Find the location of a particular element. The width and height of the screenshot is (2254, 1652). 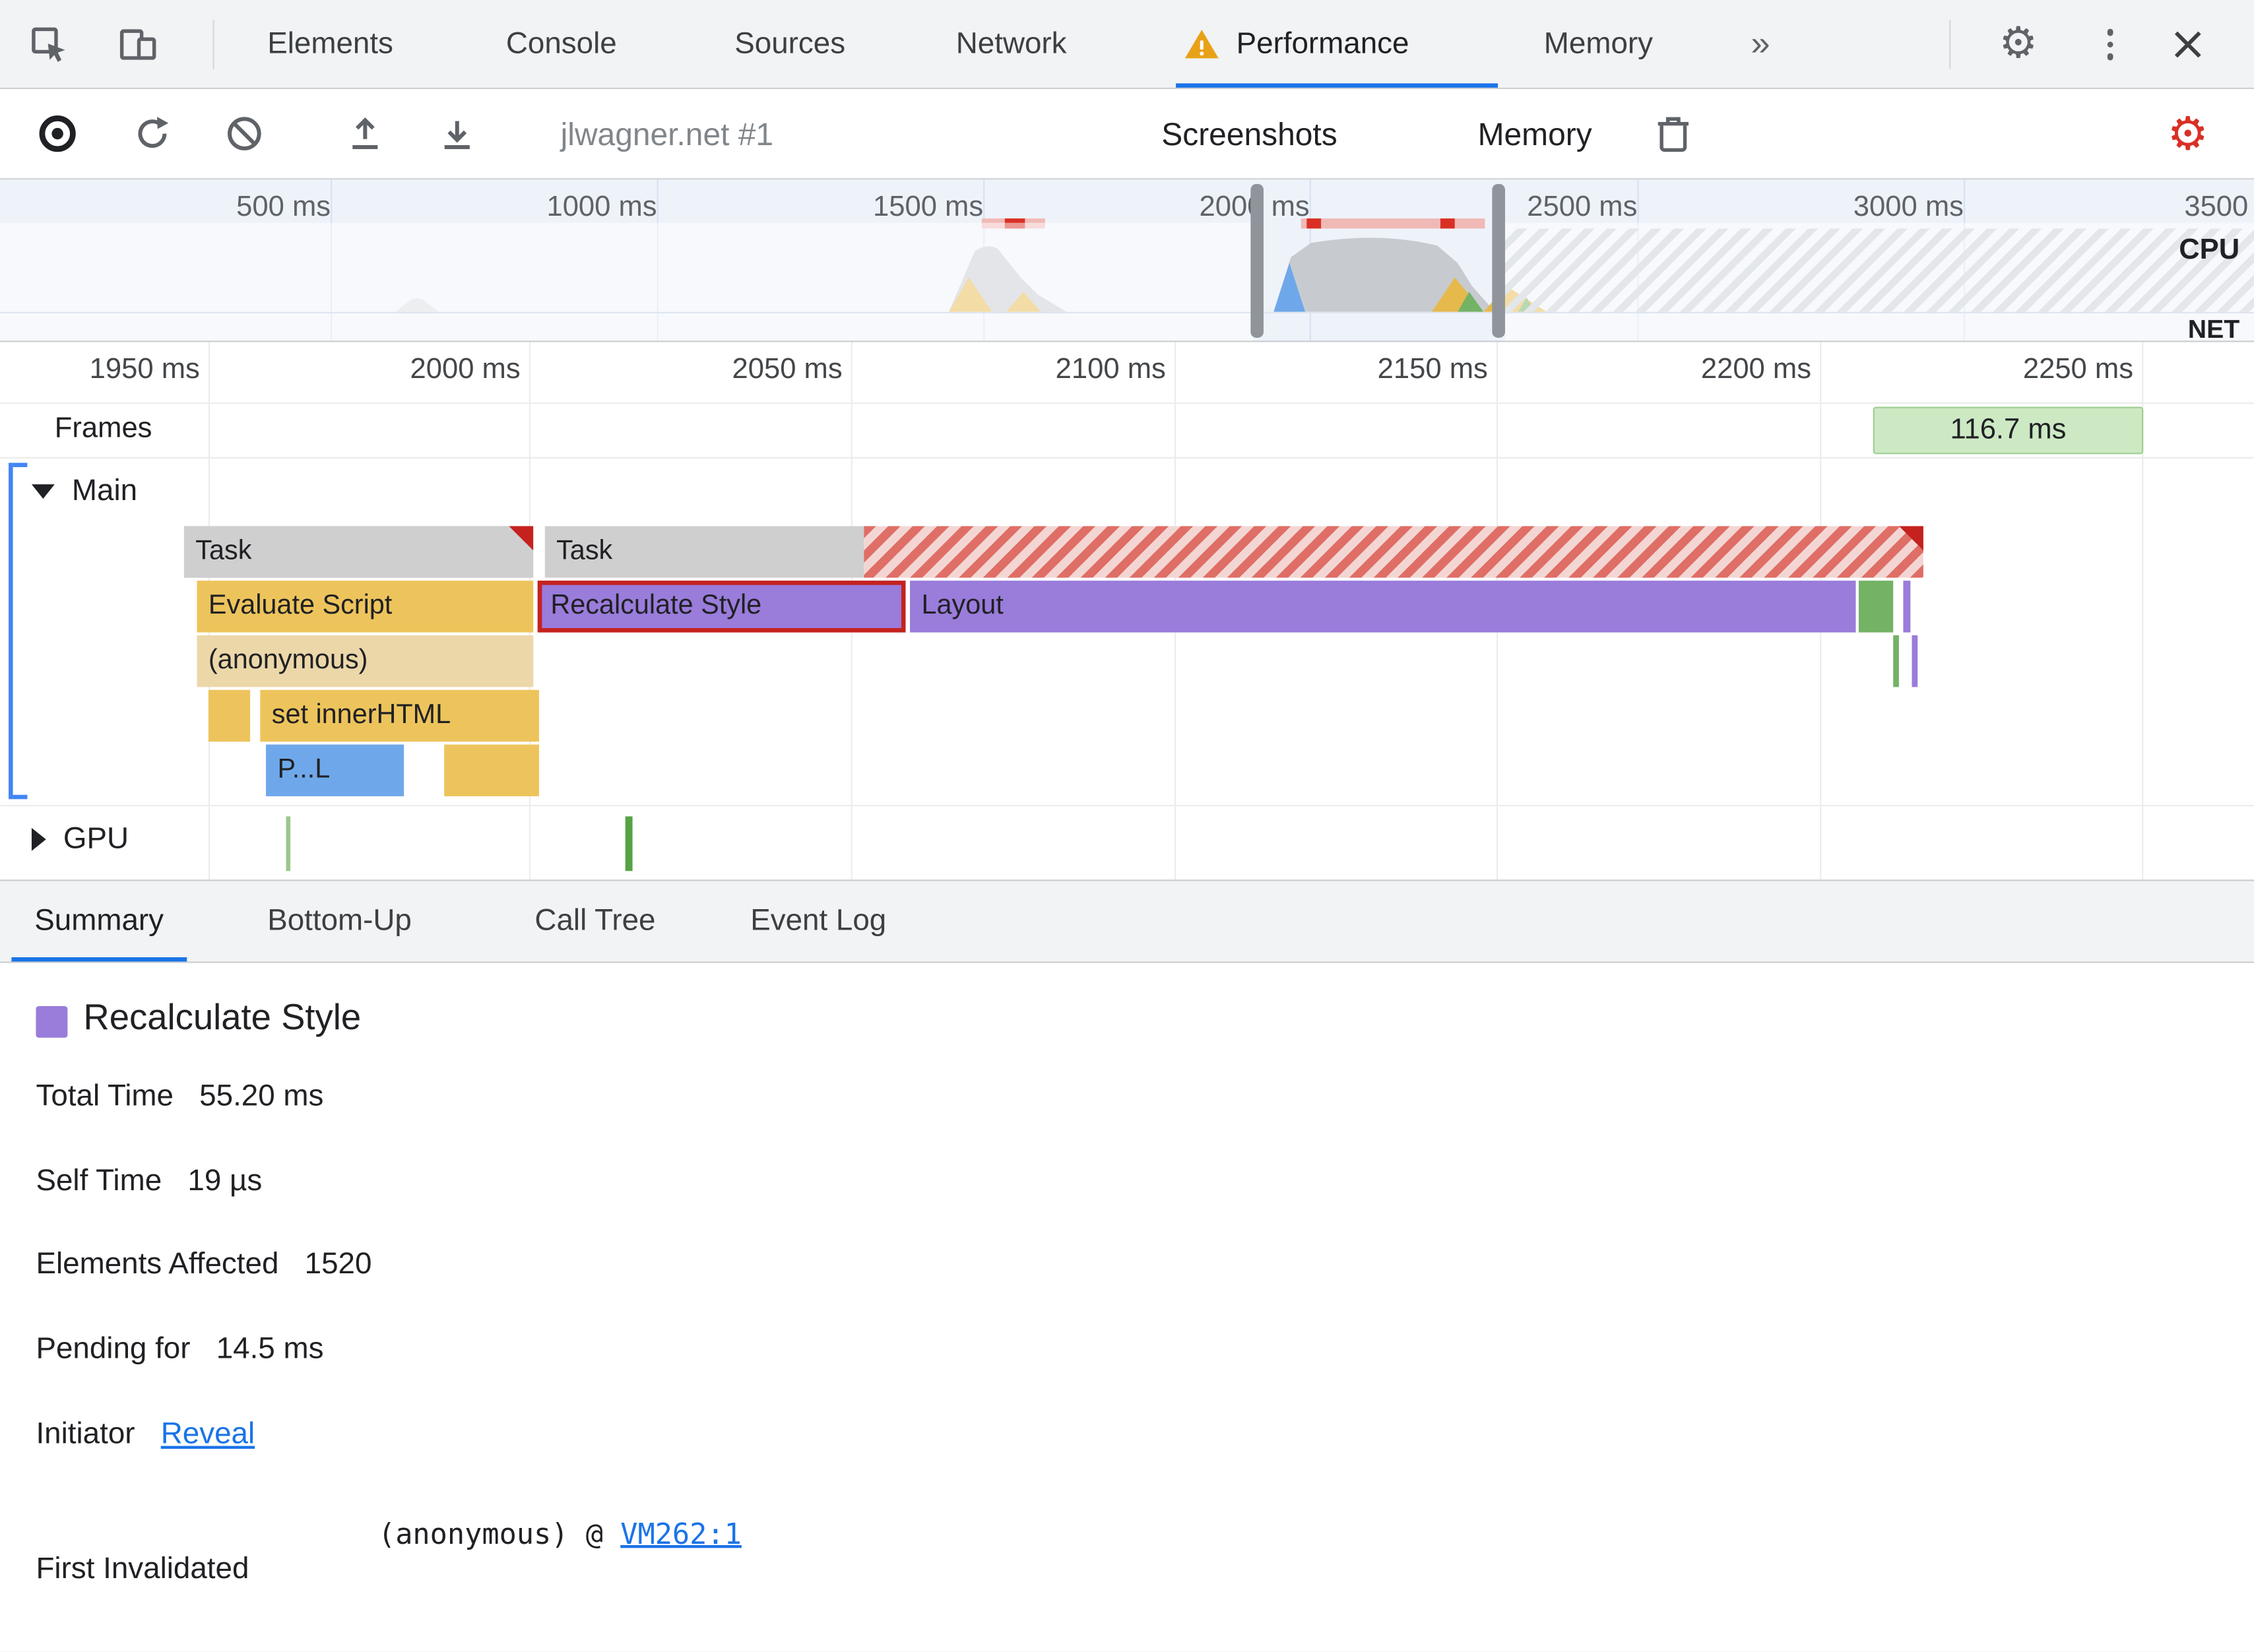

screenshots-checkbox-label: Screenshots is located at coordinates (1249, 134).